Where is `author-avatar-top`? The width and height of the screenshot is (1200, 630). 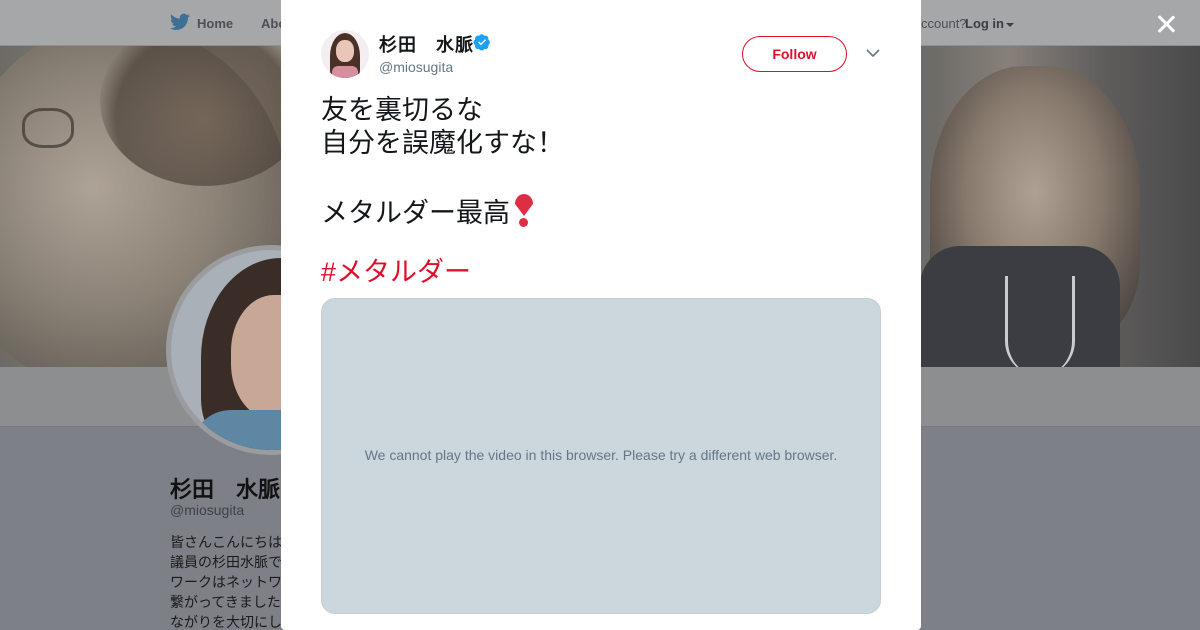
author-avatar-top is located at coordinates (345, 72).